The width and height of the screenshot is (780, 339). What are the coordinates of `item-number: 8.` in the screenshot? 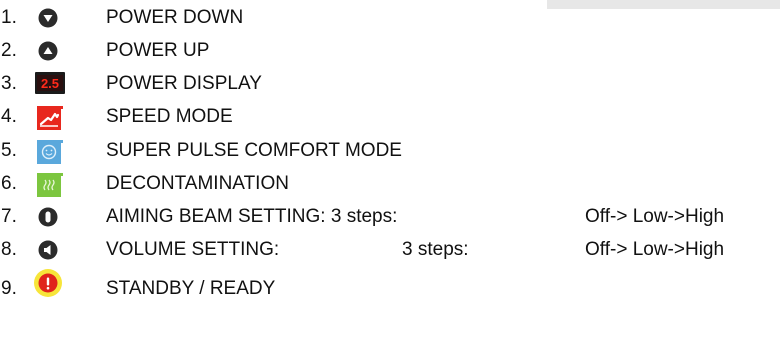 It's located at (9, 249).